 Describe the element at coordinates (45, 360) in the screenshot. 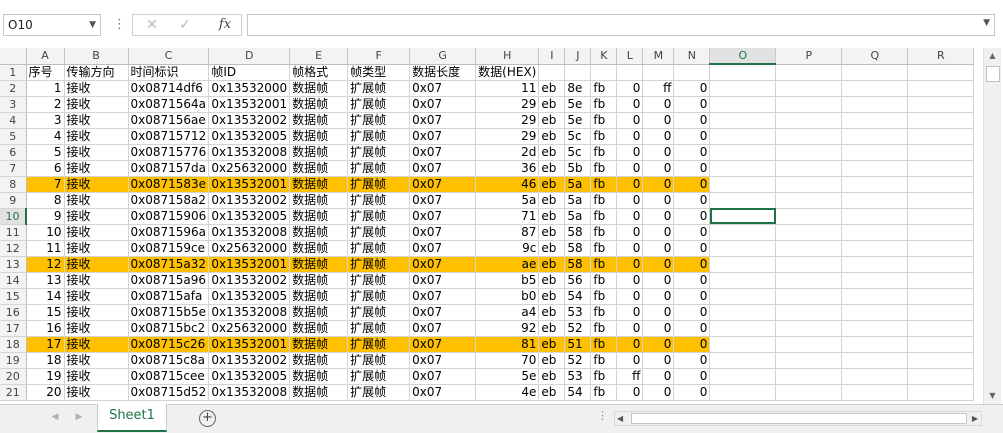

I see `cell: 18` at that location.